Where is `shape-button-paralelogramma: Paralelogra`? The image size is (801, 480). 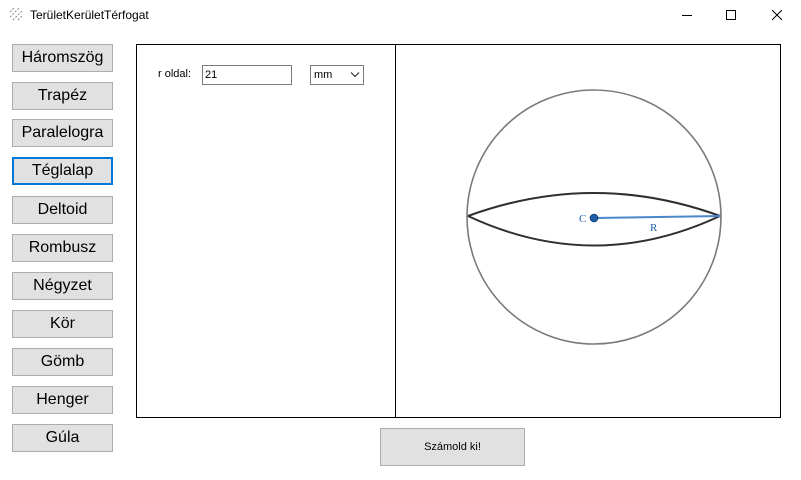 shape-button-paralelogramma: Paralelogra is located at coordinates (62, 133).